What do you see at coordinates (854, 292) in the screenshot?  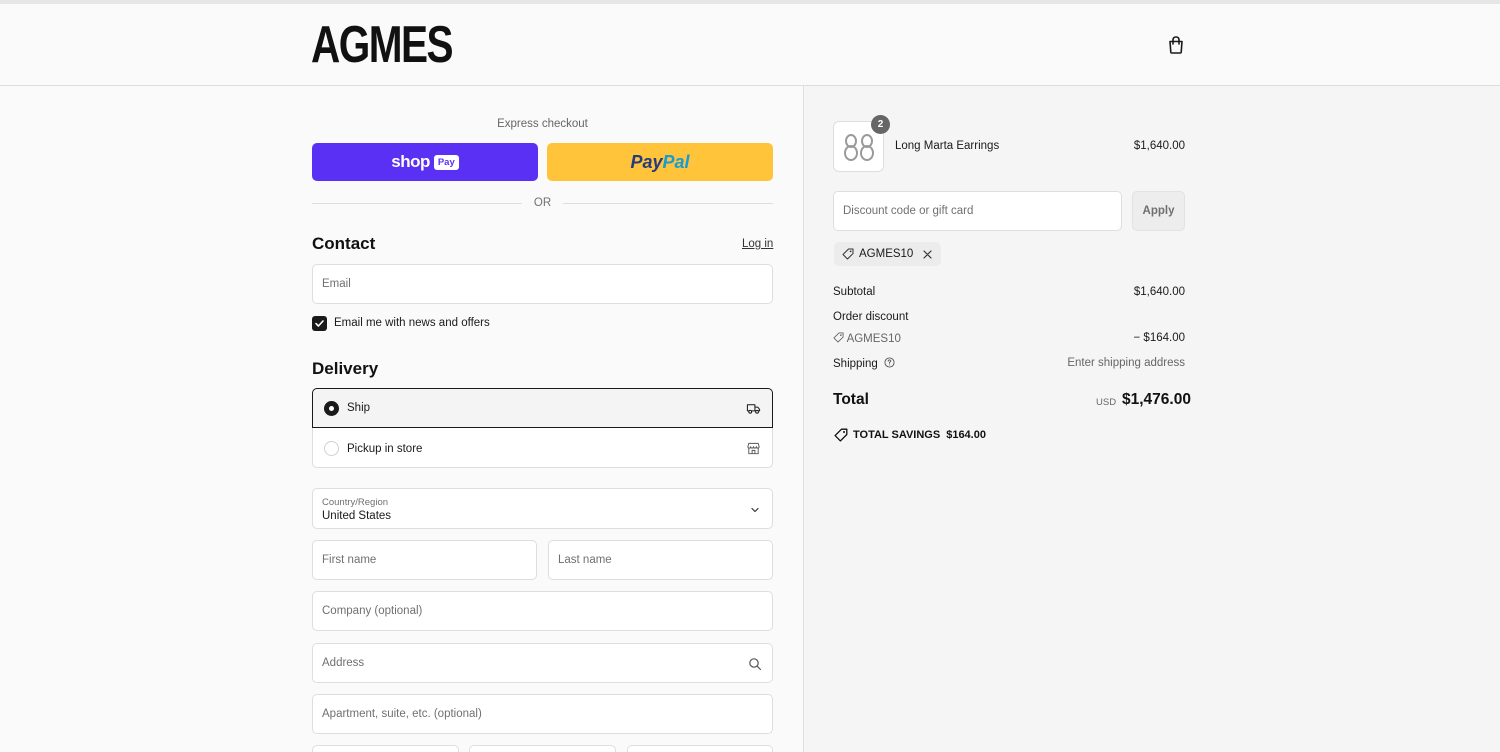 I see `subtotal-label: Subtotal` at bounding box center [854, 292].